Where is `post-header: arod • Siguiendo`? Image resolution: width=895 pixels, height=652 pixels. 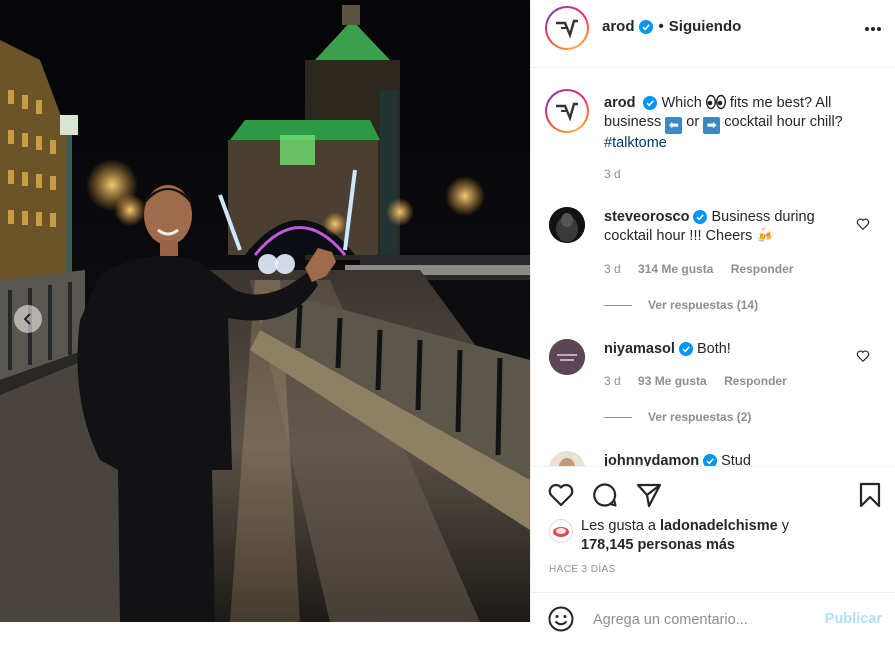 post-header: arod • Siguiendo is located at coordinates (713, 34).